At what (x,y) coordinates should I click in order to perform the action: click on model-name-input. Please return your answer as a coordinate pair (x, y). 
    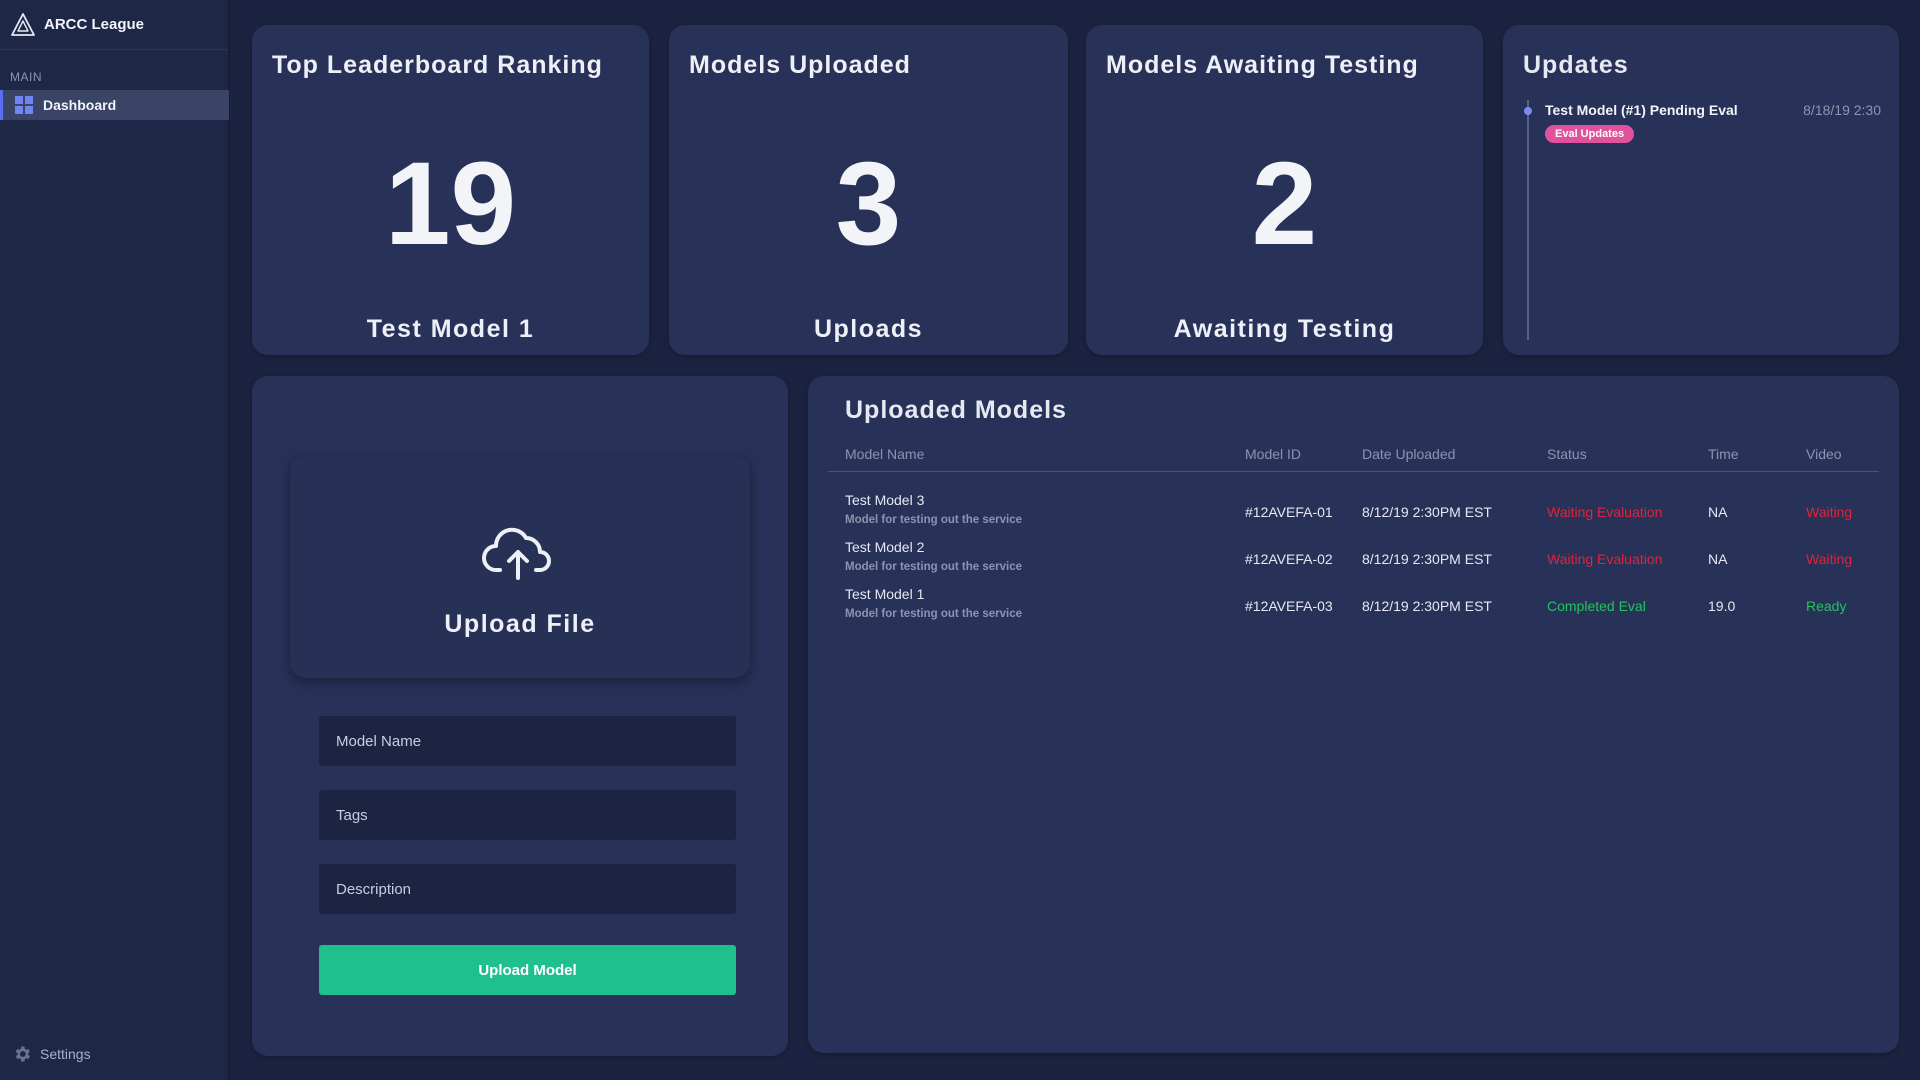
    Looking at the image, I should click on (527, 741).